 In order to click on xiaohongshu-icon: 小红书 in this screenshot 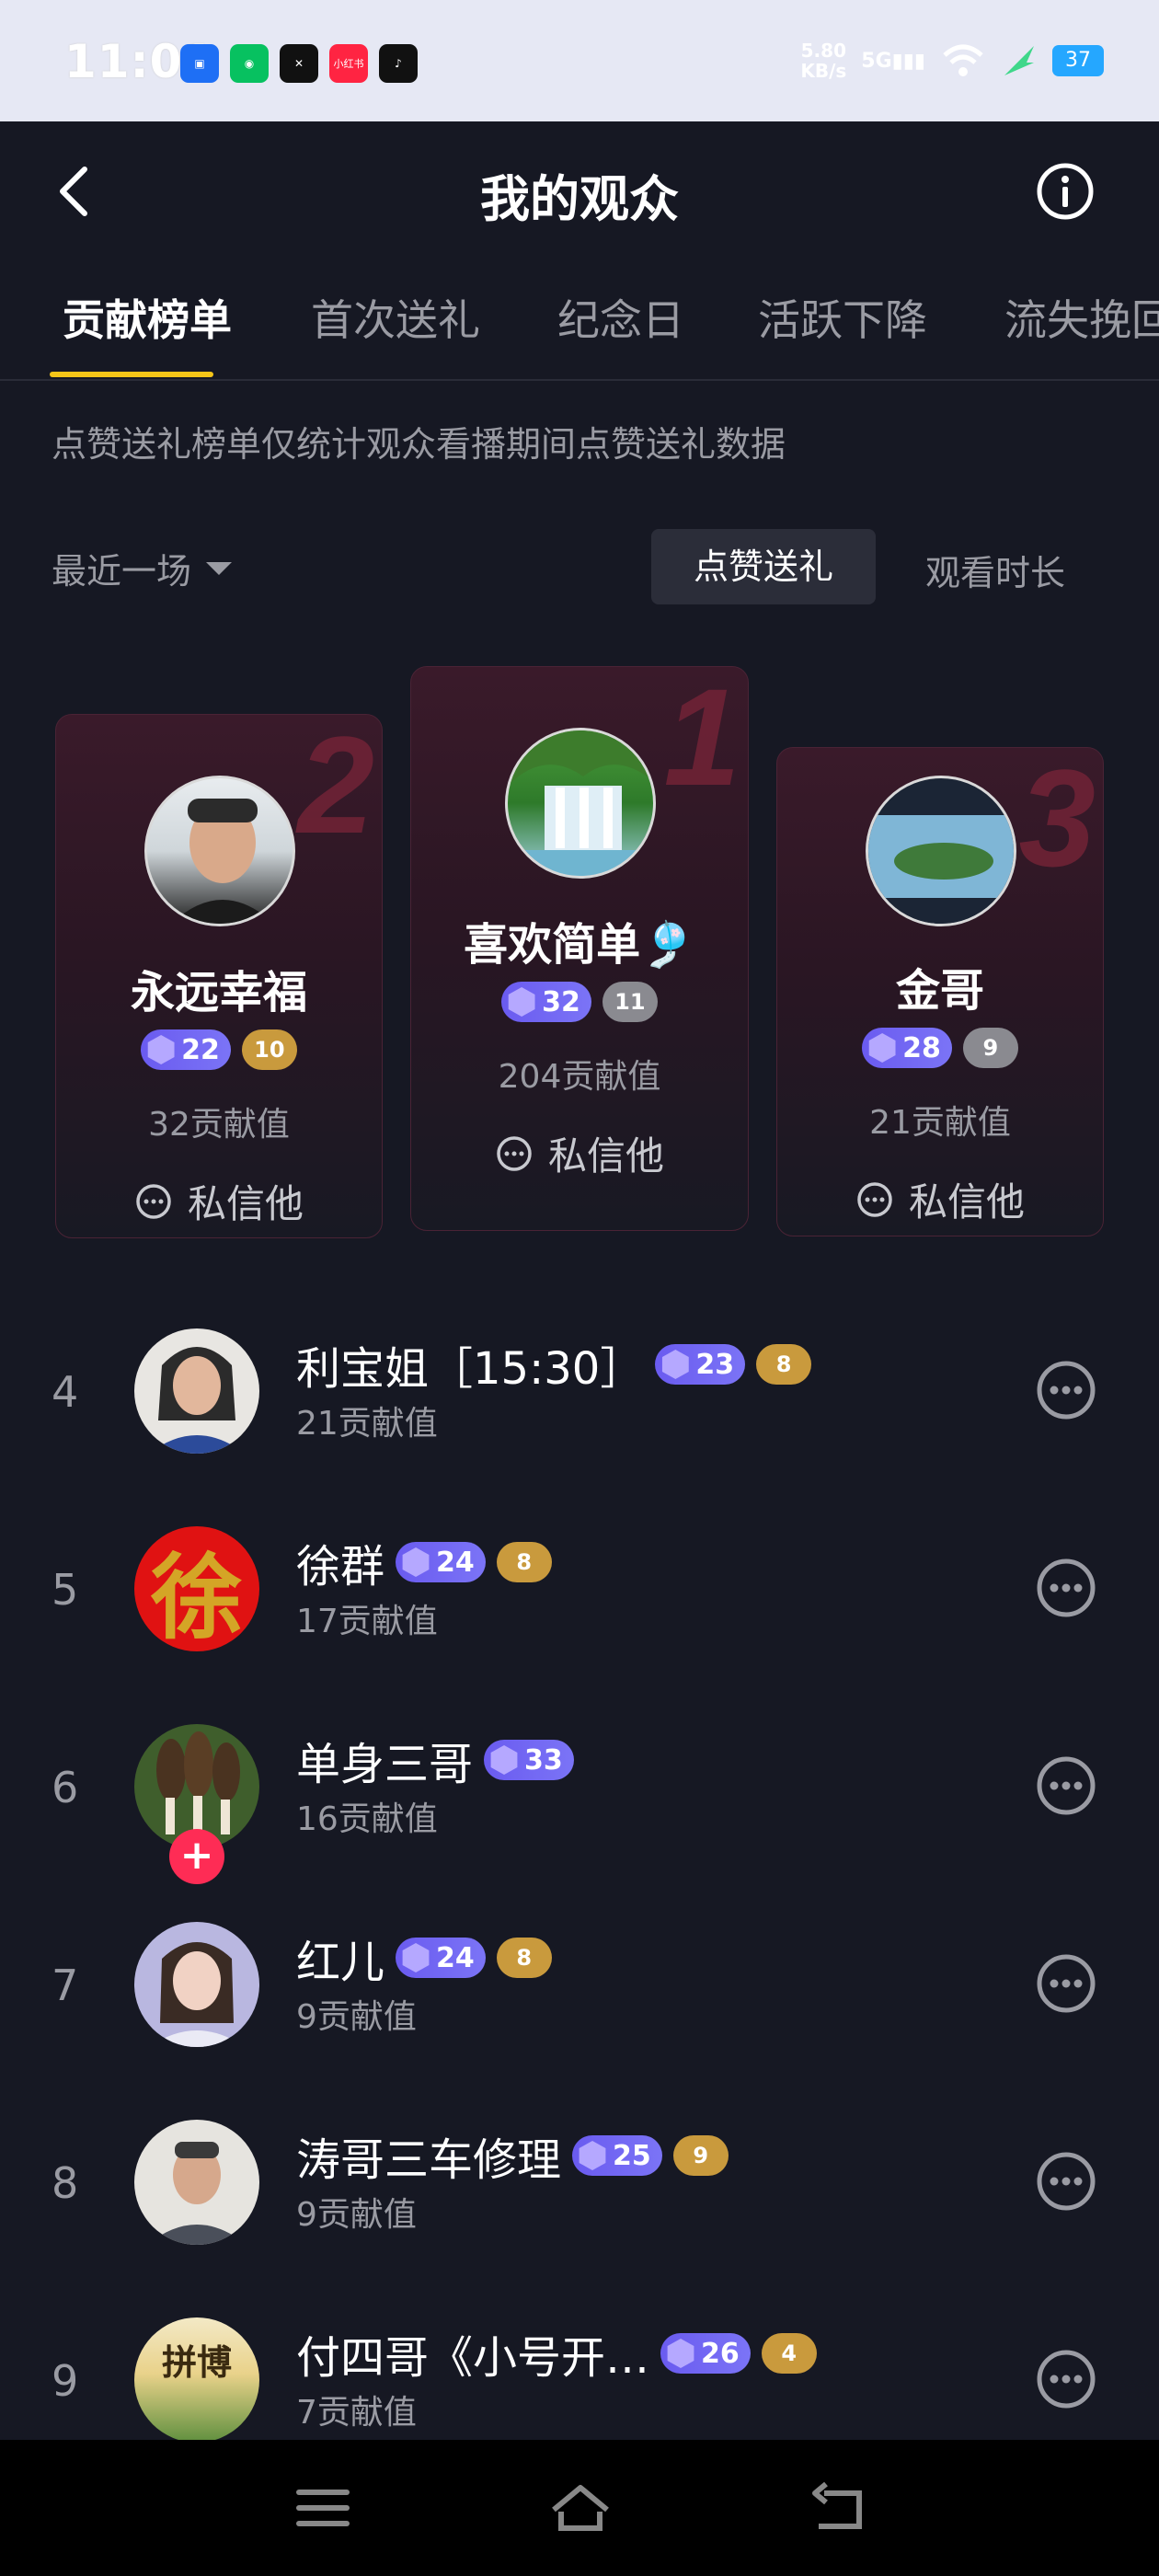, I will do `click(348, 63)`.